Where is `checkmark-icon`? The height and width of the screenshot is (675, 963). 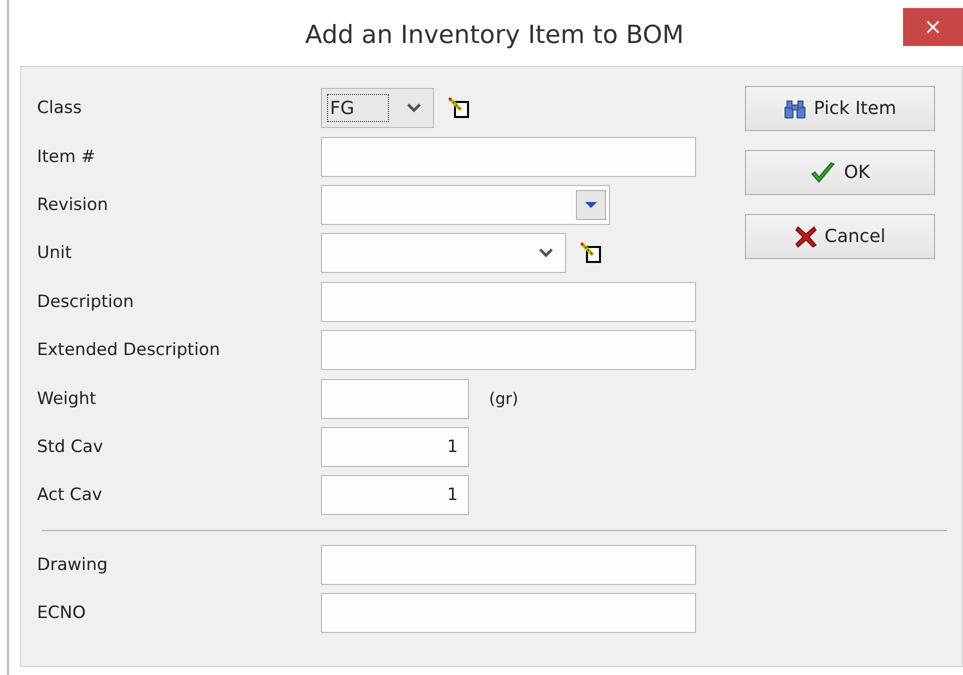
checkmark-icon is located at coordinates (823, 173).